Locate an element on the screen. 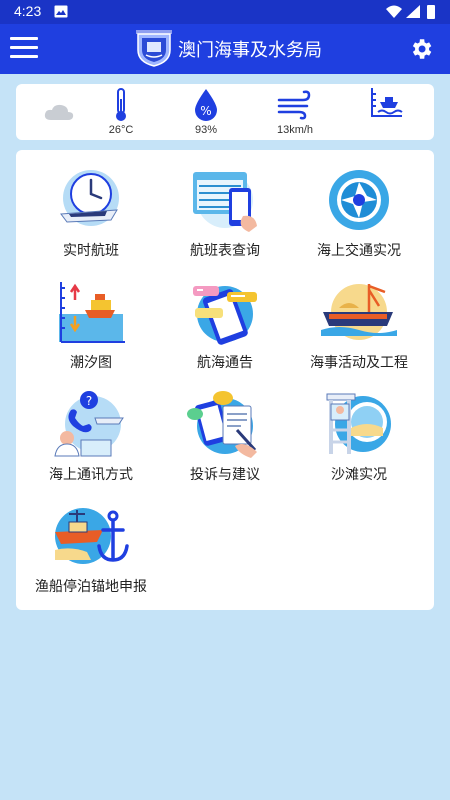 The height and width of the screenshot is (800, 450). status-time: 4:23 is located at coordinates (28, 11).